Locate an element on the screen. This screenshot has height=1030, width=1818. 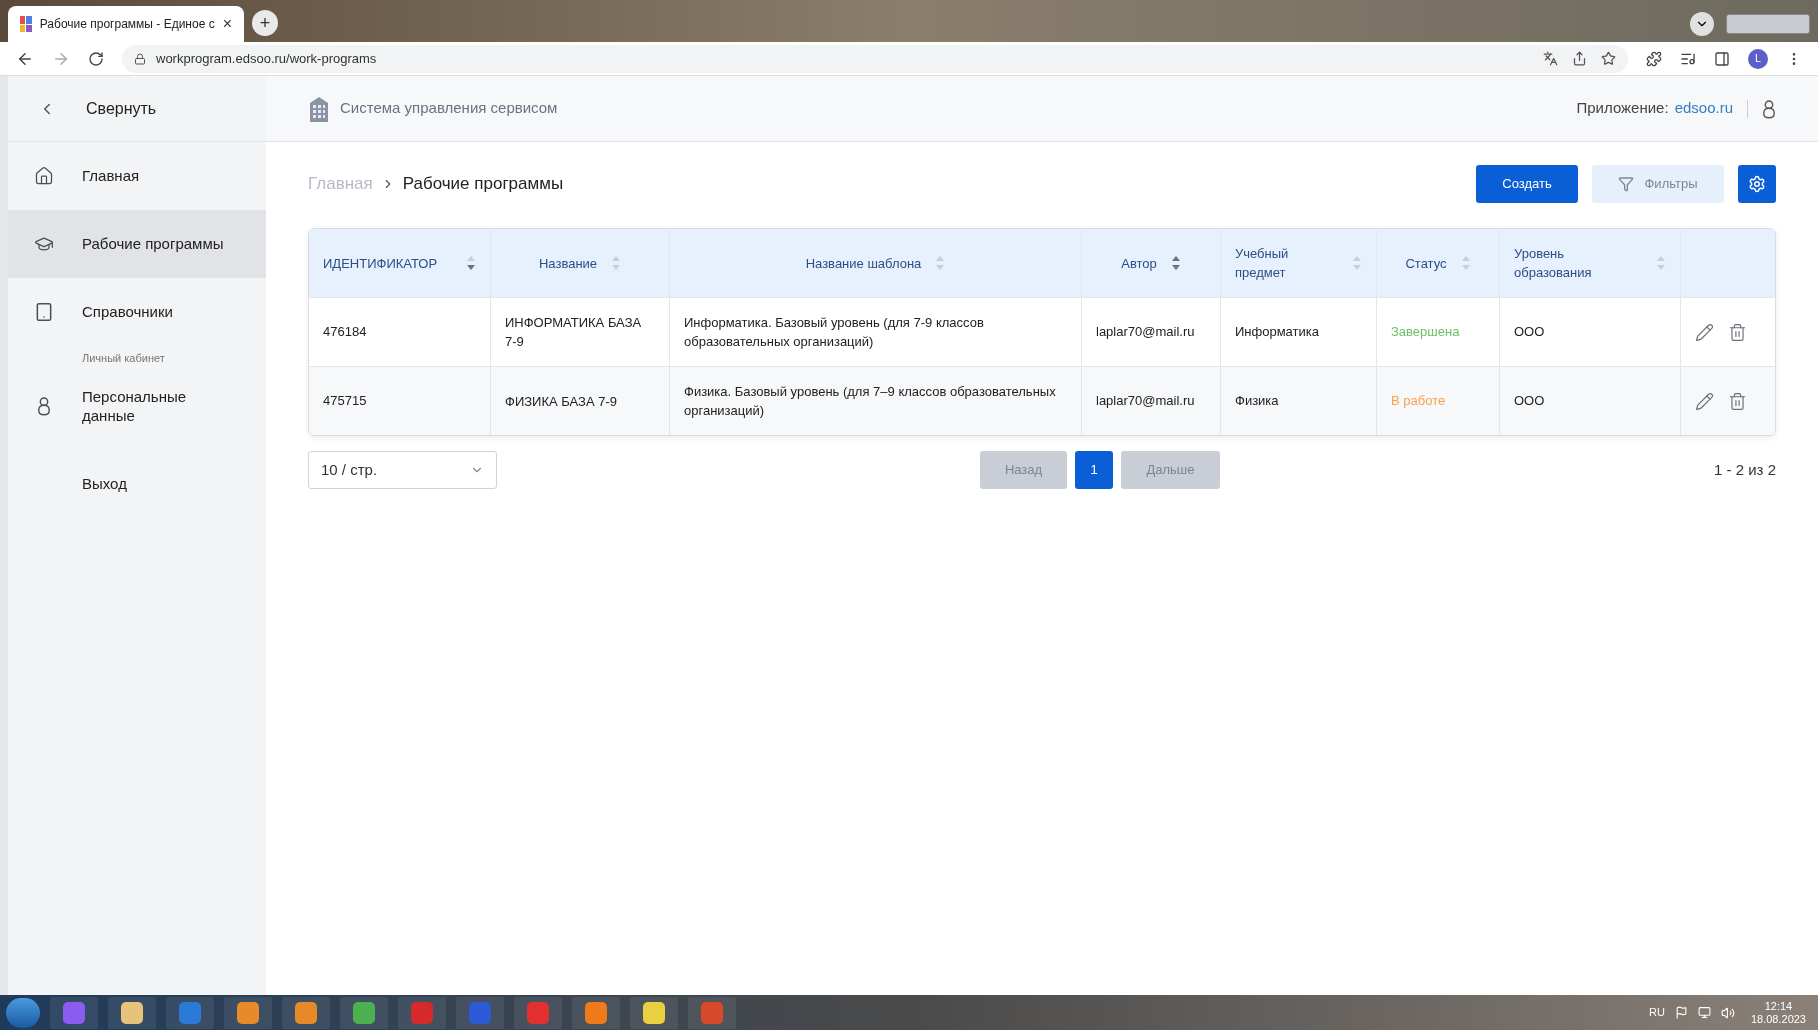
settings-button is located at coordinates (1757, 184).